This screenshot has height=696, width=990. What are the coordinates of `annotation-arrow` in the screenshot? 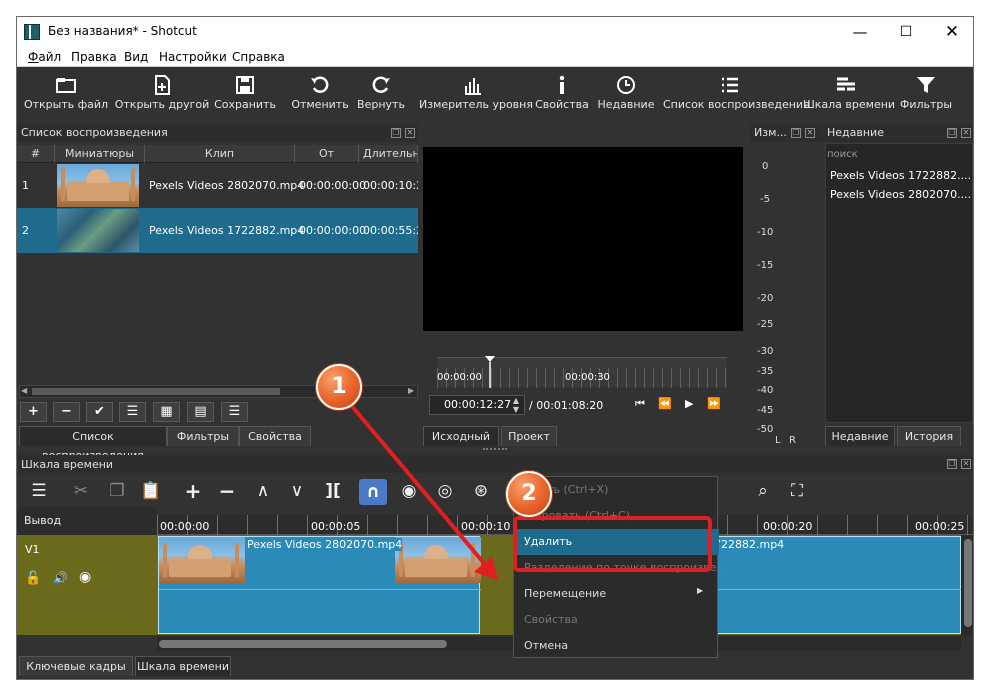 It's located at (418, 485).